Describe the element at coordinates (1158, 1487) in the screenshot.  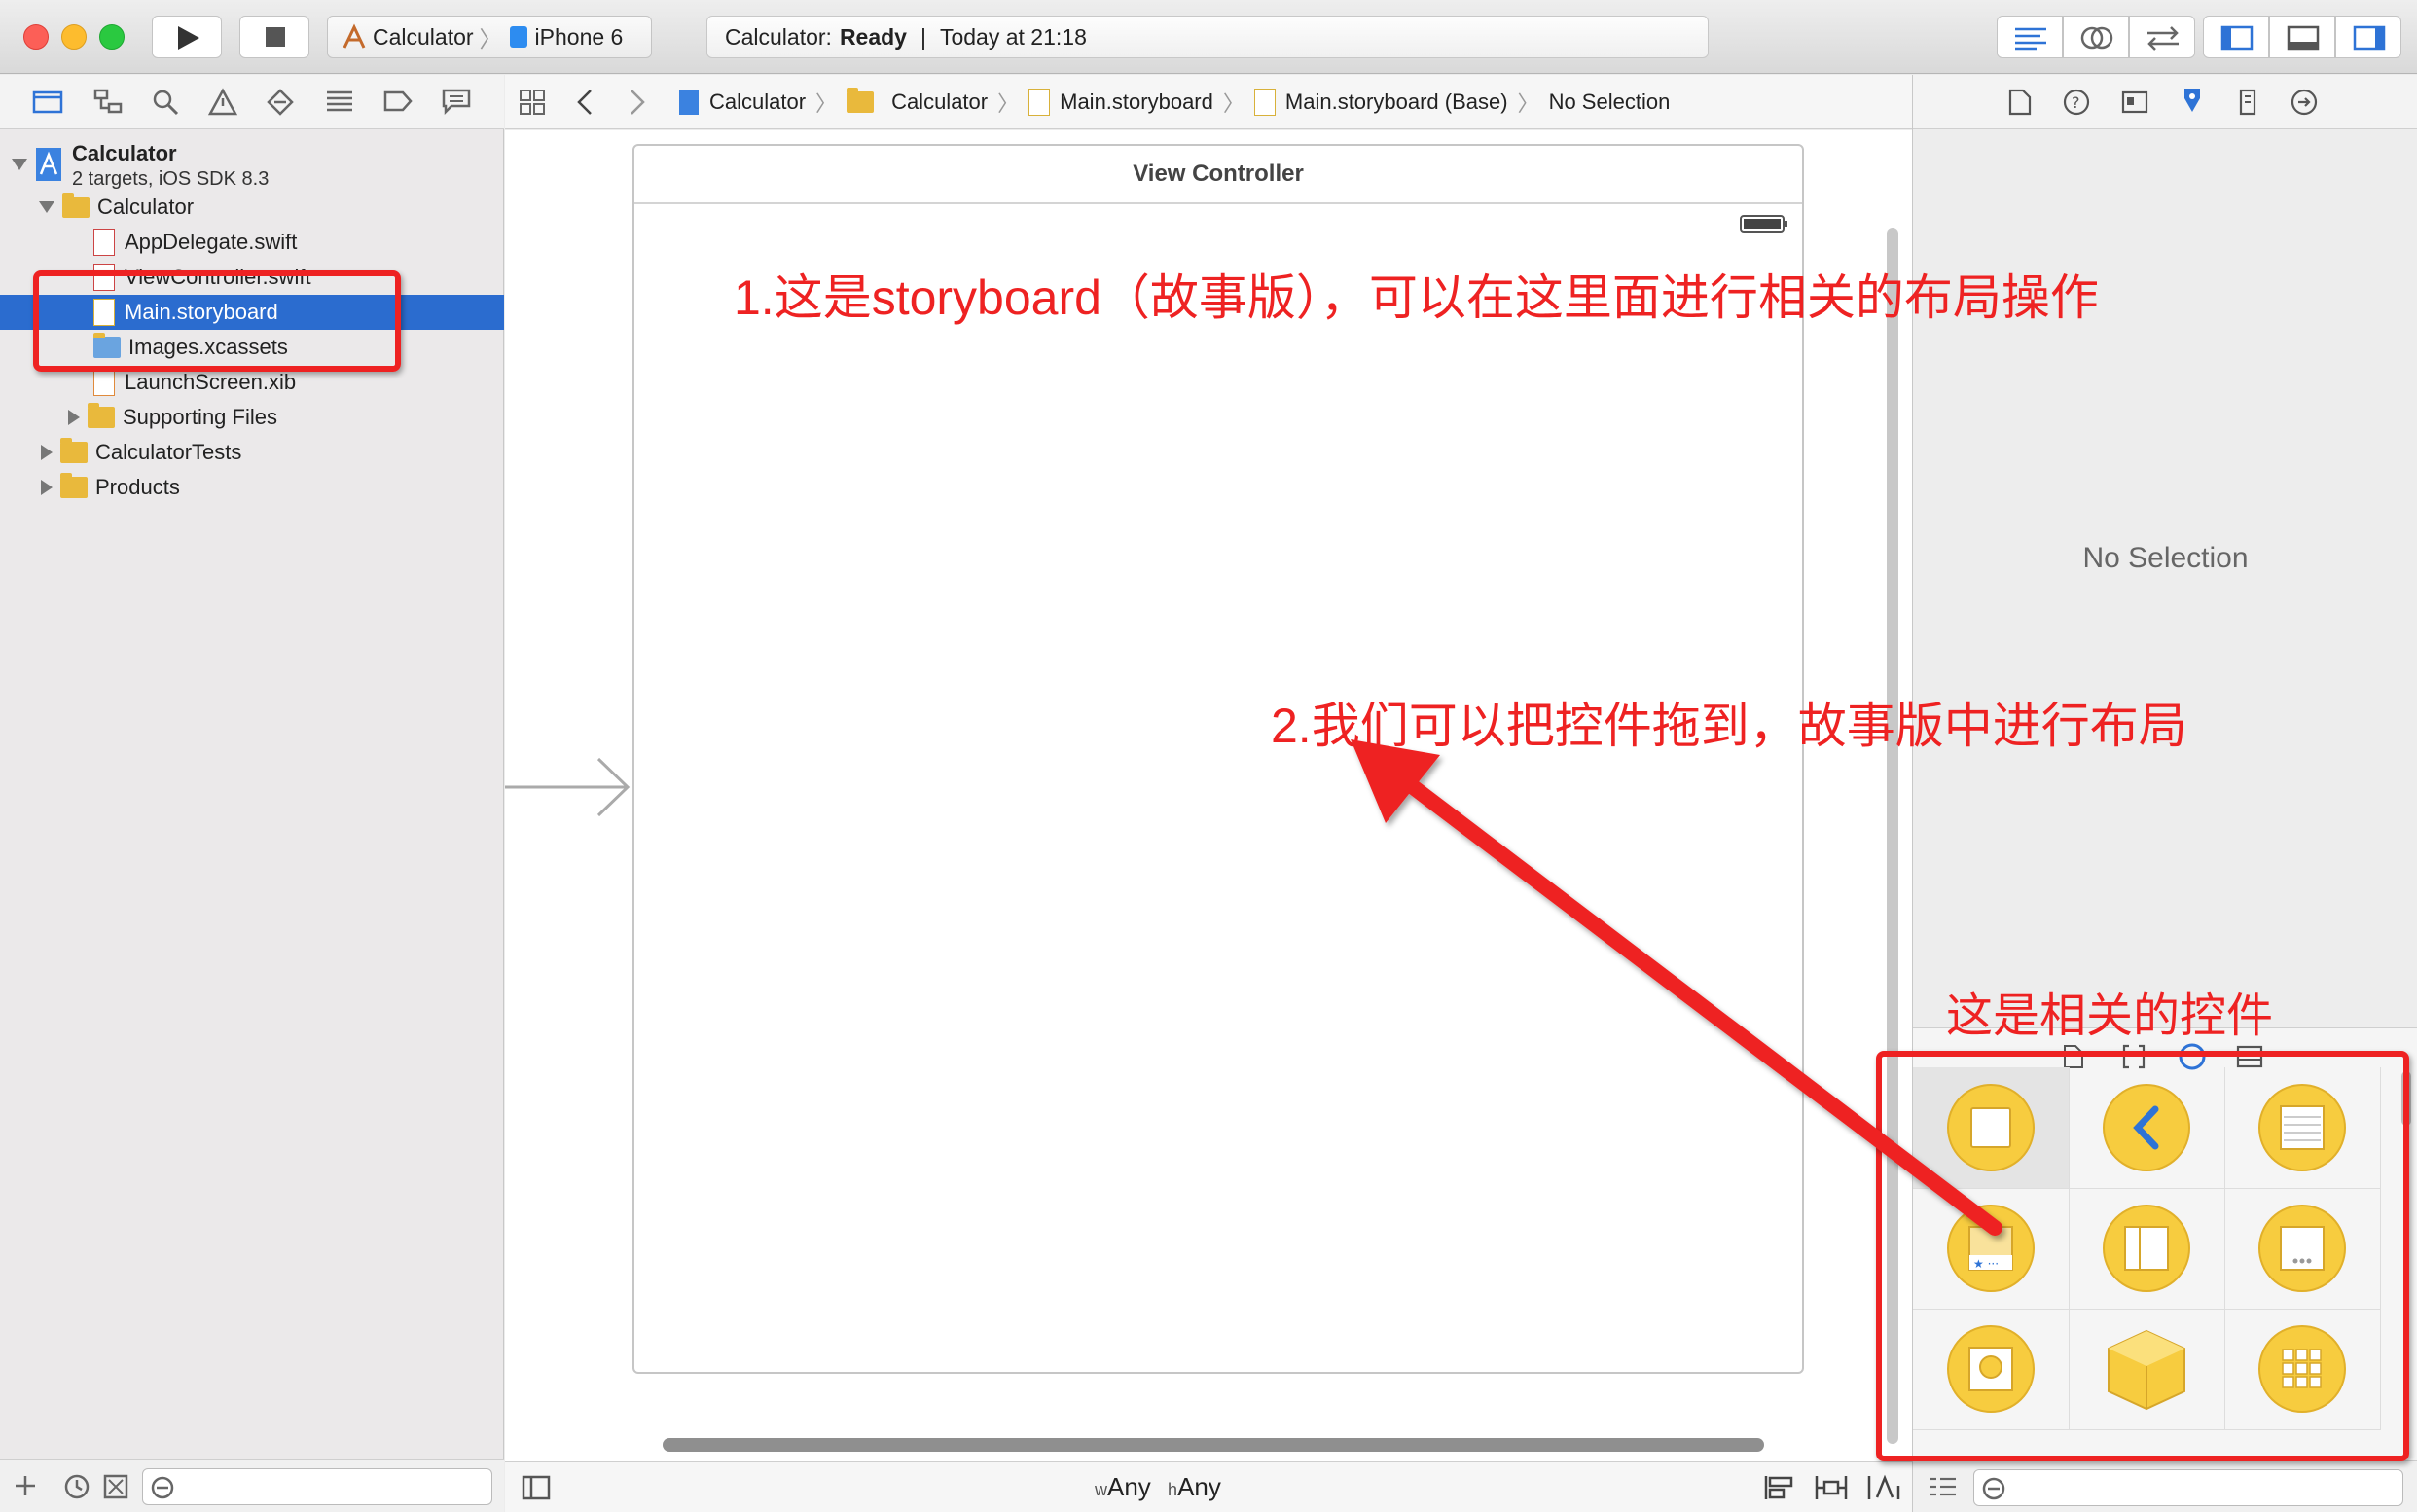
I see `size-class-control: wAny hAny` at that location.